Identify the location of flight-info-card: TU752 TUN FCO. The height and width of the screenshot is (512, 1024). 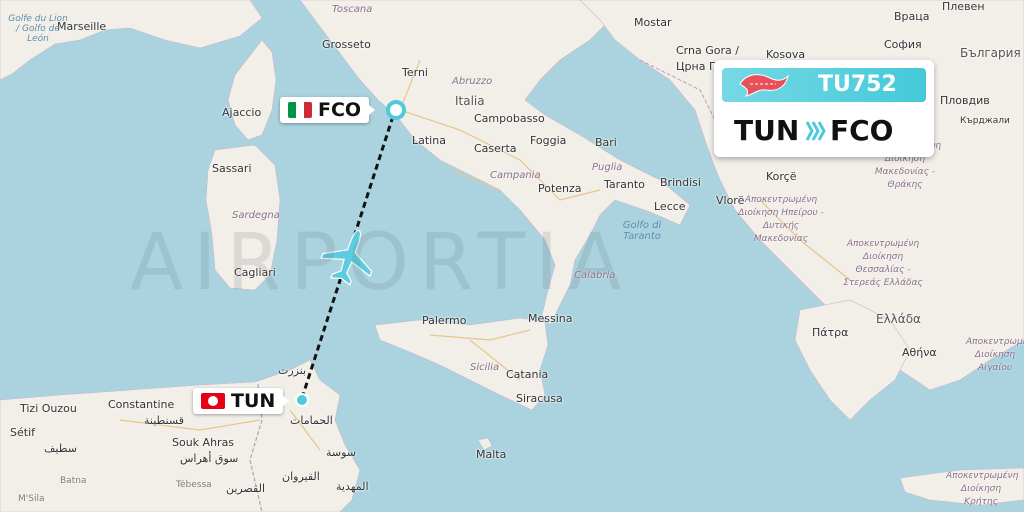
(824, 108).